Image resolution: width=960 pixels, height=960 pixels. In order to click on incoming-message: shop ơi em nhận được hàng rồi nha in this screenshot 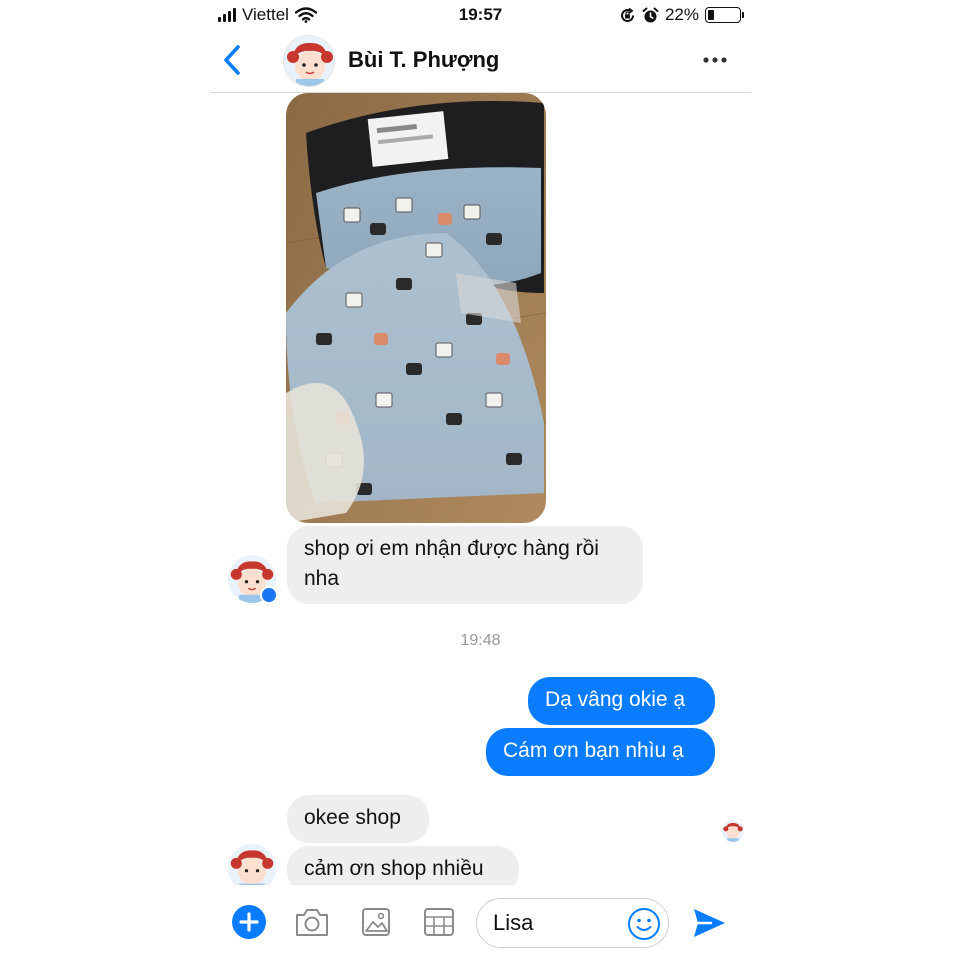, I will do `click(465, 565)`.